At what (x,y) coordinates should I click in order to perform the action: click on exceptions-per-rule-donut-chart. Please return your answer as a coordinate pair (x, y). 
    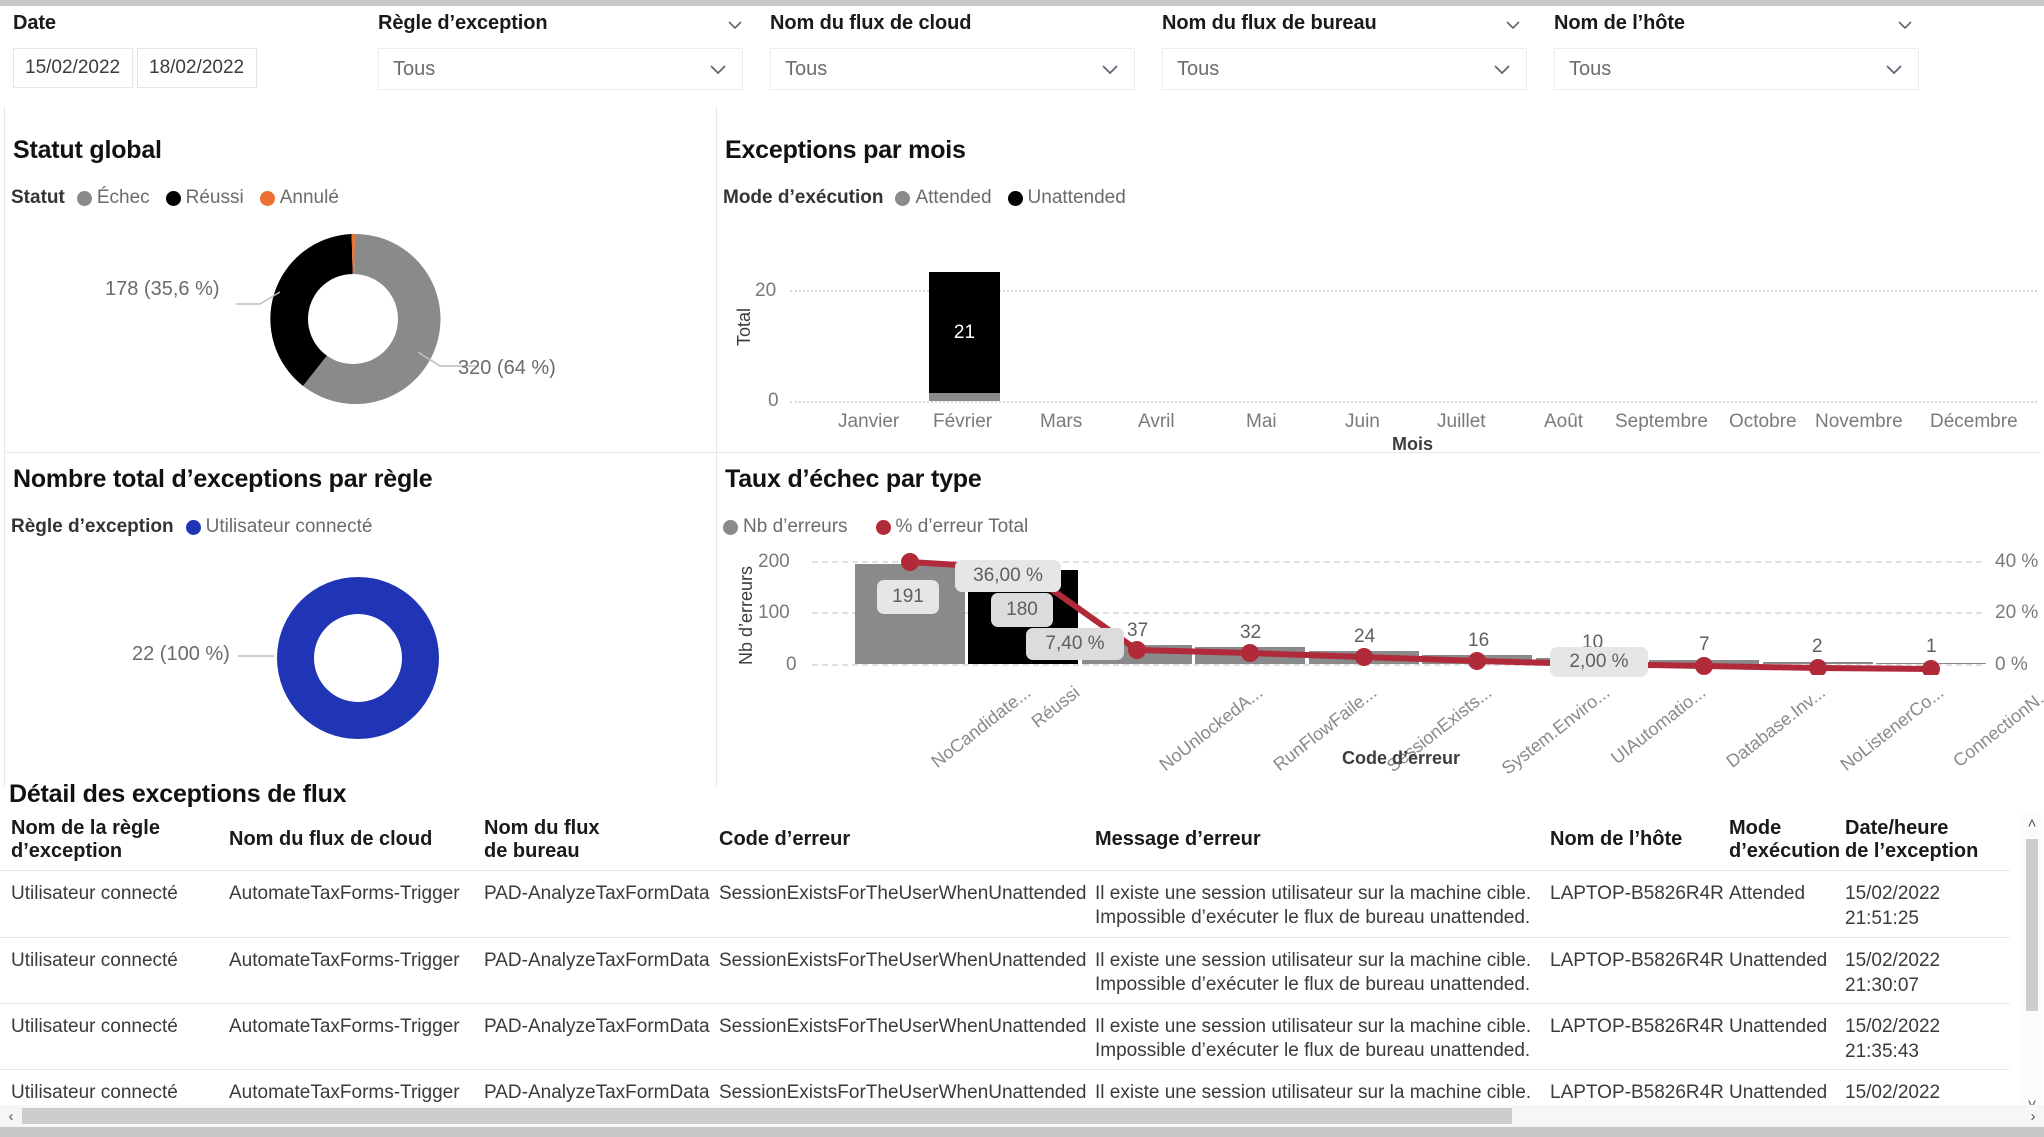
    Looking at the image, I should click on (358, 658).